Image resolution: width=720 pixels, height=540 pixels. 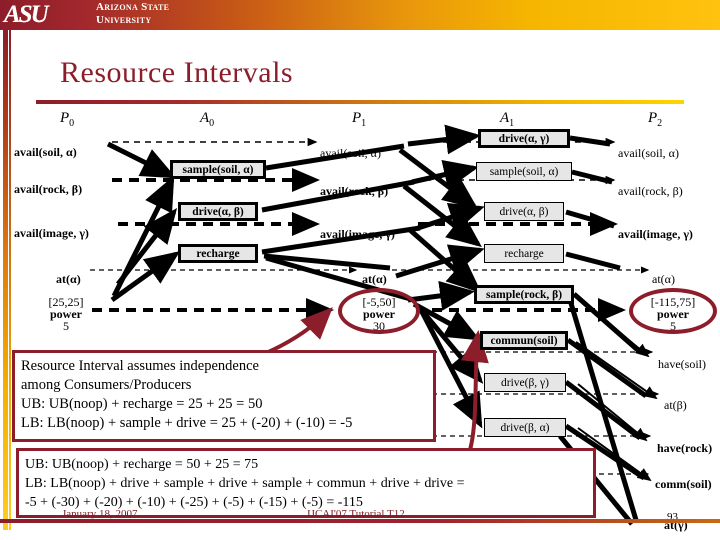 I want to click on prop-p0-avail-soil: avail(soil, α), so click(x=45, y=152).